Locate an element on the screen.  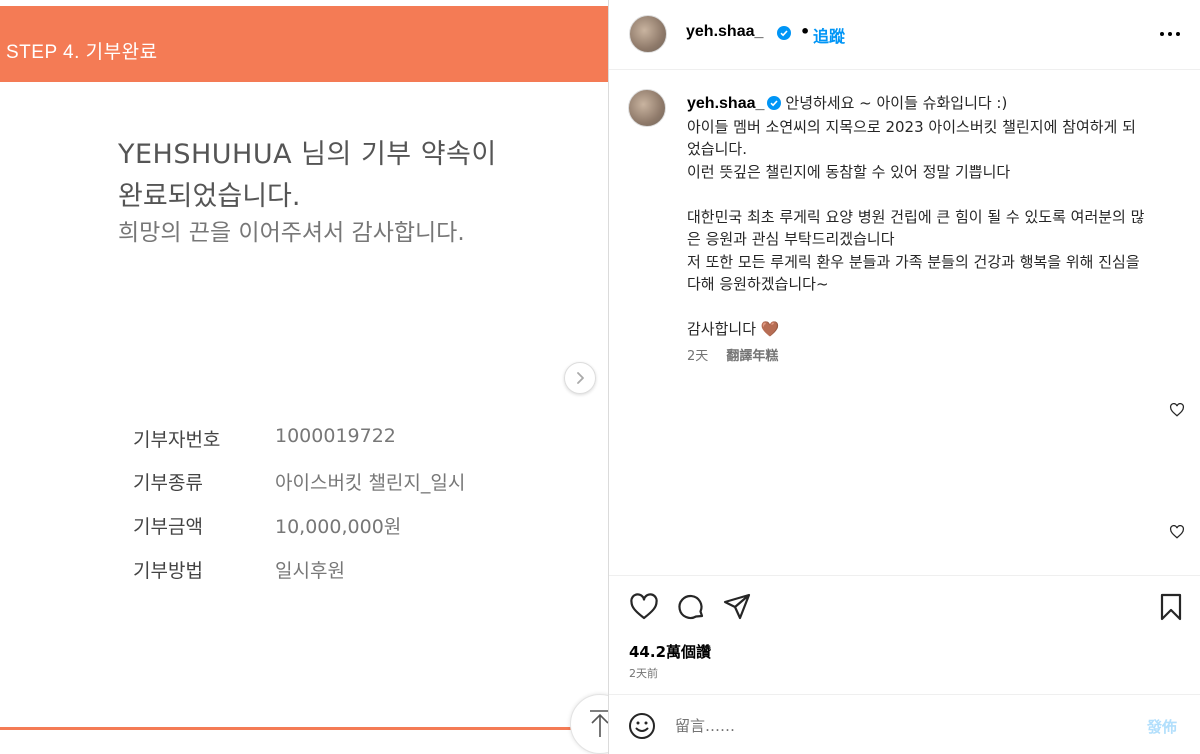
caption-meta: 2天 翻譯年糕 is located at coordinates (732, 354).